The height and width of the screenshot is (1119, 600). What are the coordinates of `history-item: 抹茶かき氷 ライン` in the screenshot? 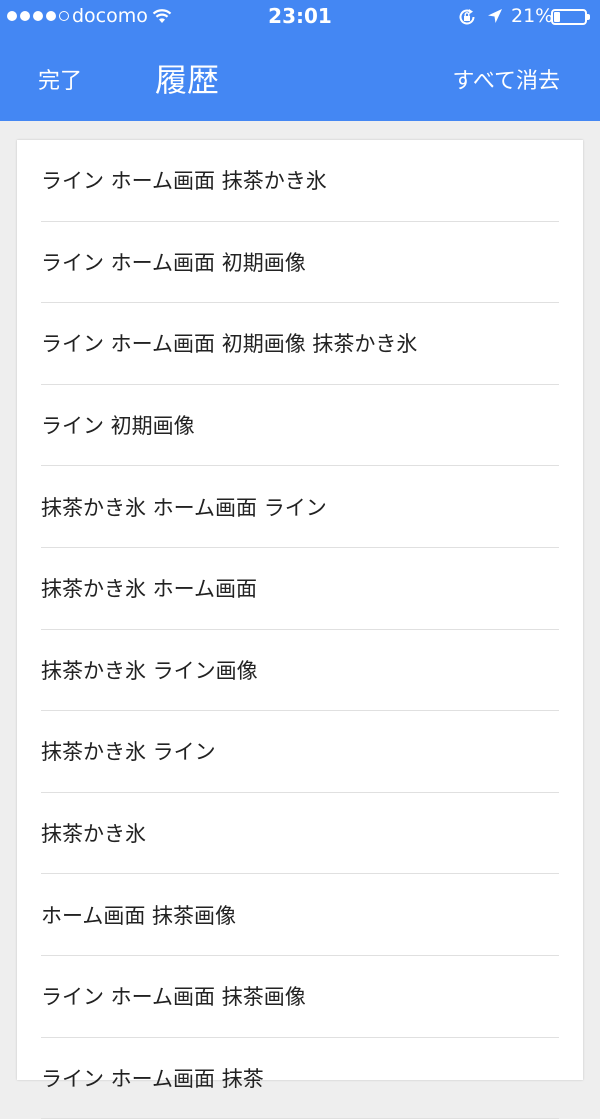 It's located at (300, 752).